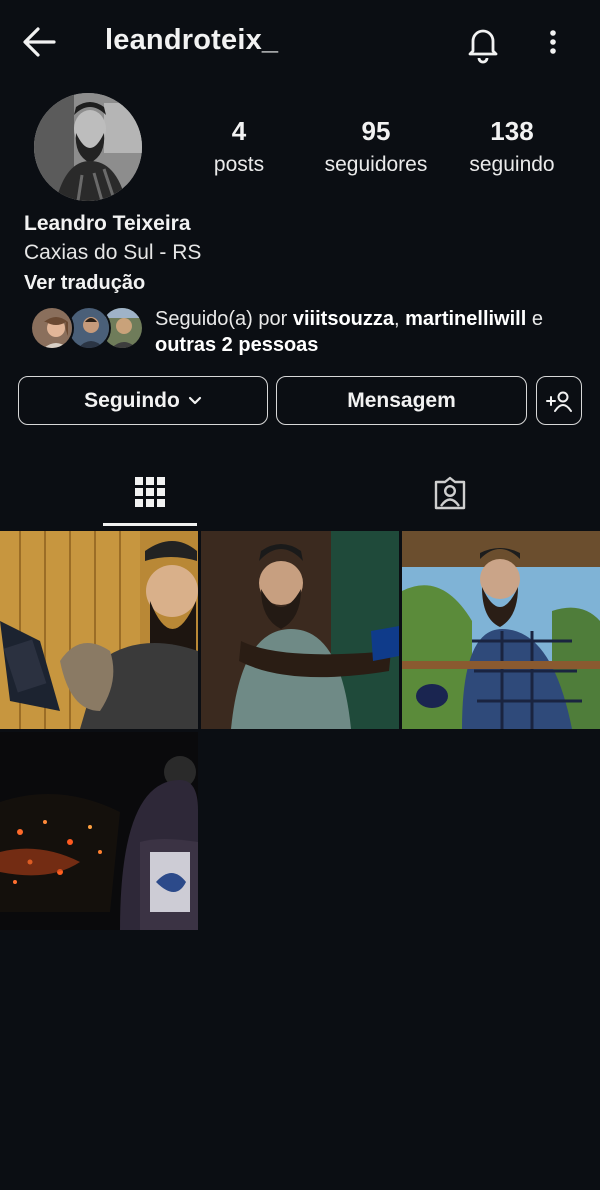  I want to click on message-button: Mensagem, so click(401, 400).